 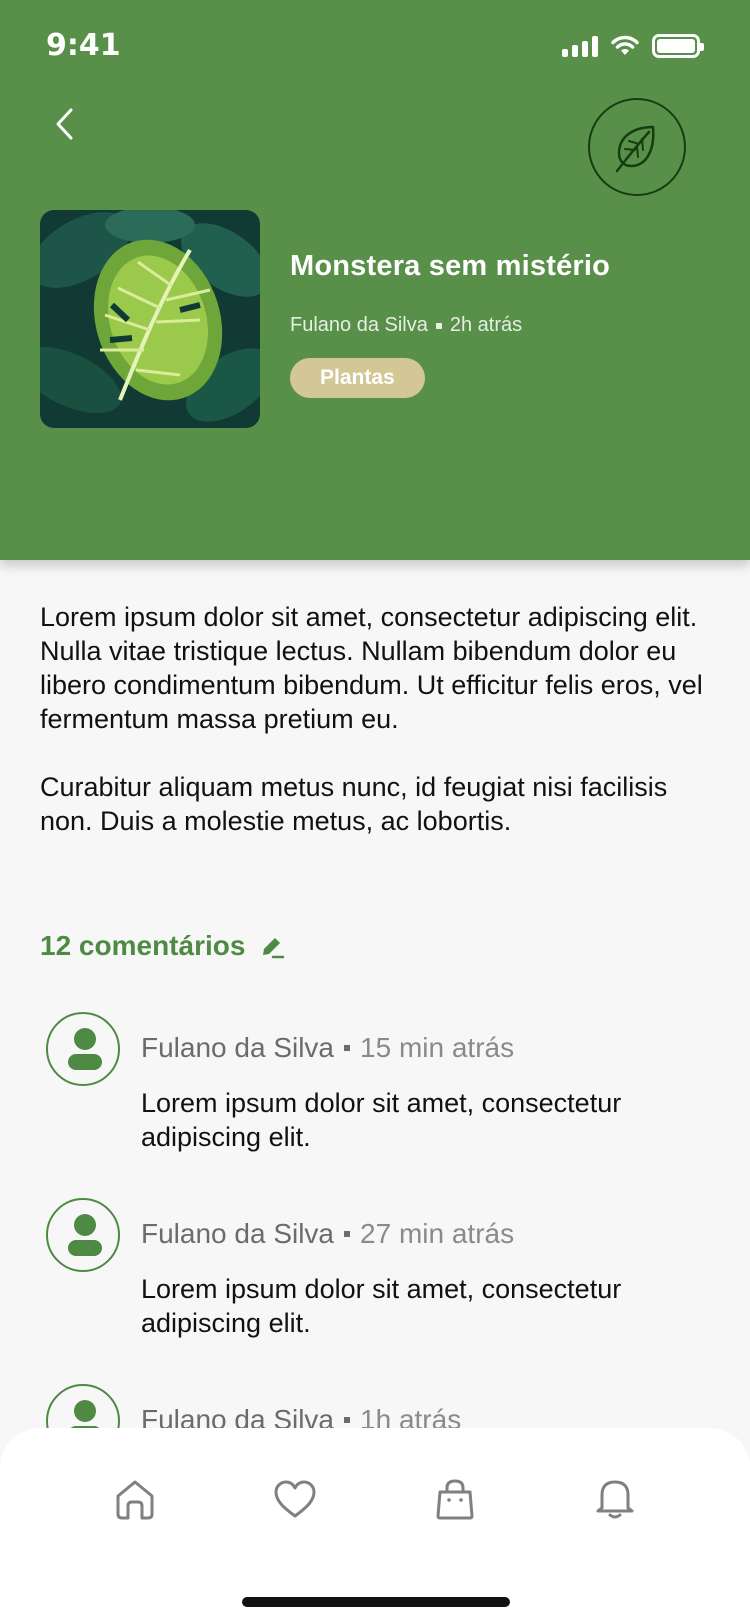 I want to click on home-indicator, so click(x=376, y=1602).